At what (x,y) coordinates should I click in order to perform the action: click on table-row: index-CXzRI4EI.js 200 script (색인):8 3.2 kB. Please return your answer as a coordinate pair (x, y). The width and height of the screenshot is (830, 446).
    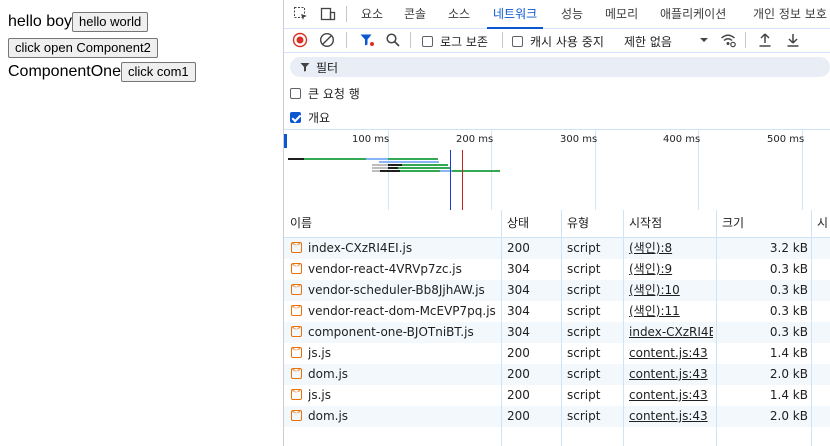
    Looking at the image, I should click on (557, 248).